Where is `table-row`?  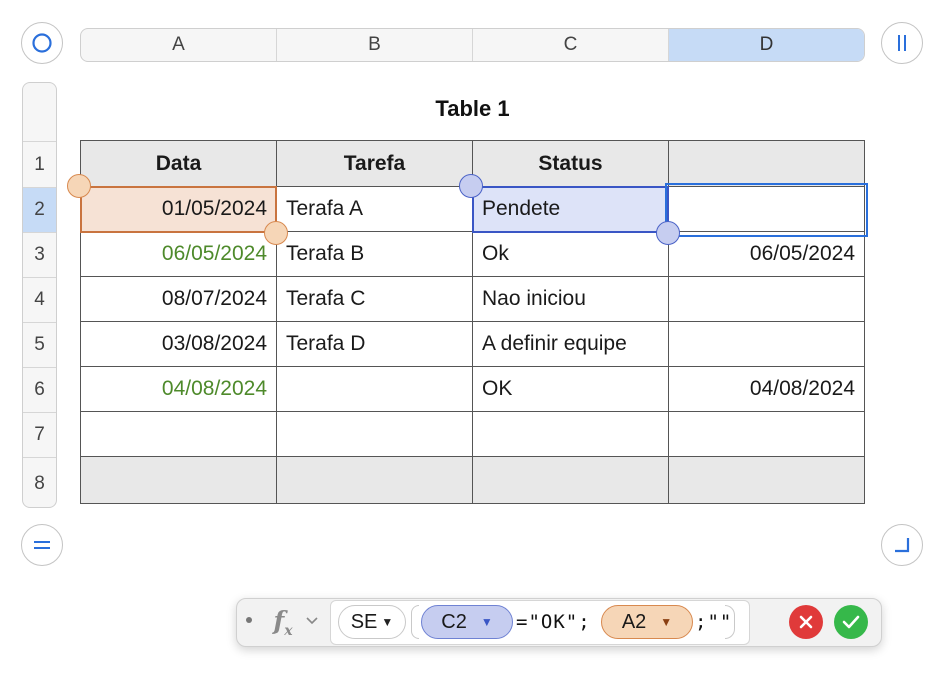
table-row is located at coordinates (472, 434).